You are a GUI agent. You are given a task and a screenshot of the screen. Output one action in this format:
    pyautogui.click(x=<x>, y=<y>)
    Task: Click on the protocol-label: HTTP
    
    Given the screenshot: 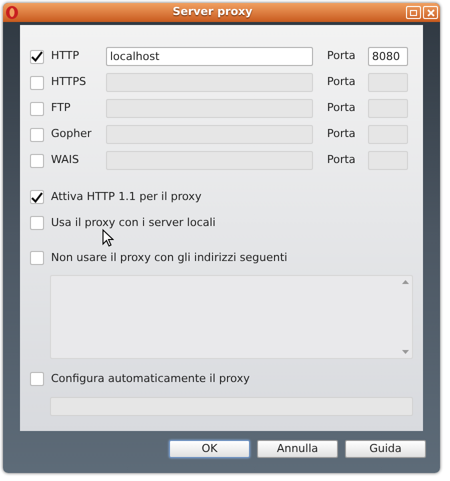 What is the action you would take?
    pyautogui.click(x=65, y=56)
    